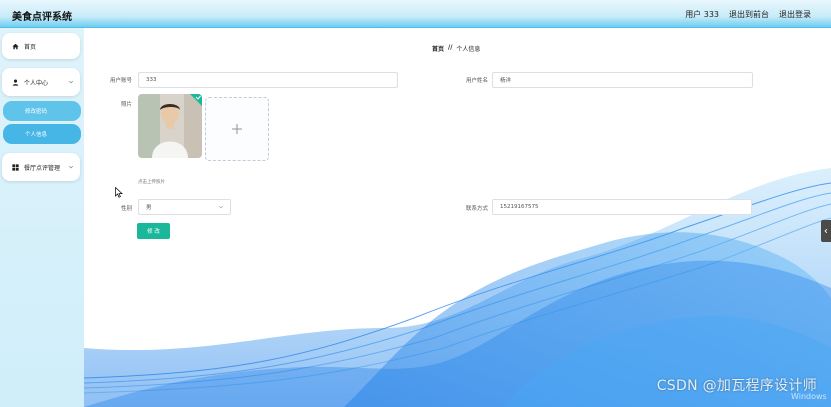 The image size is (831, 407). What do you see at coordinates (41, 46) in the screenshot?
I see `sidebar-item-home: 首页` at bounding box center [41, 46].